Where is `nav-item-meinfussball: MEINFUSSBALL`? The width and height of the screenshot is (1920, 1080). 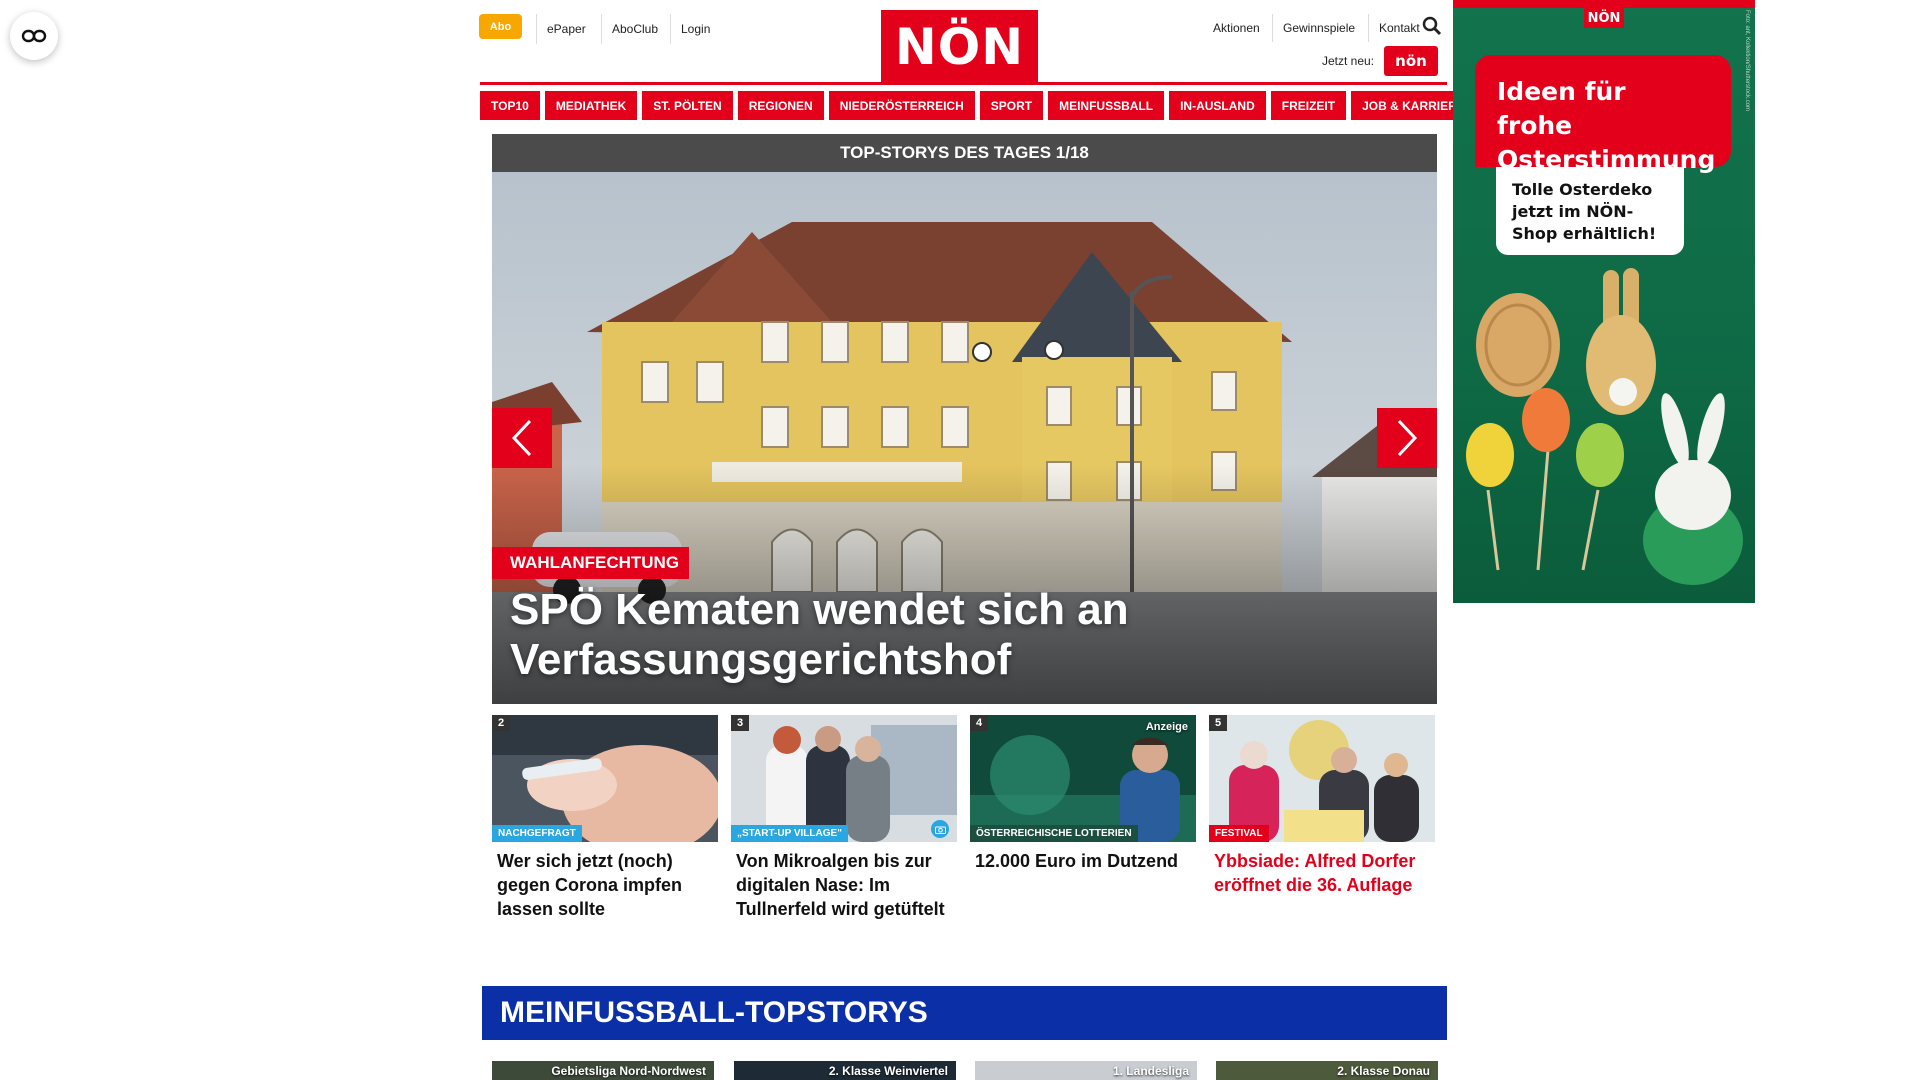 nav-item-meinfussball: MEINFUSSBALL is located at coordinates (1106, 105).